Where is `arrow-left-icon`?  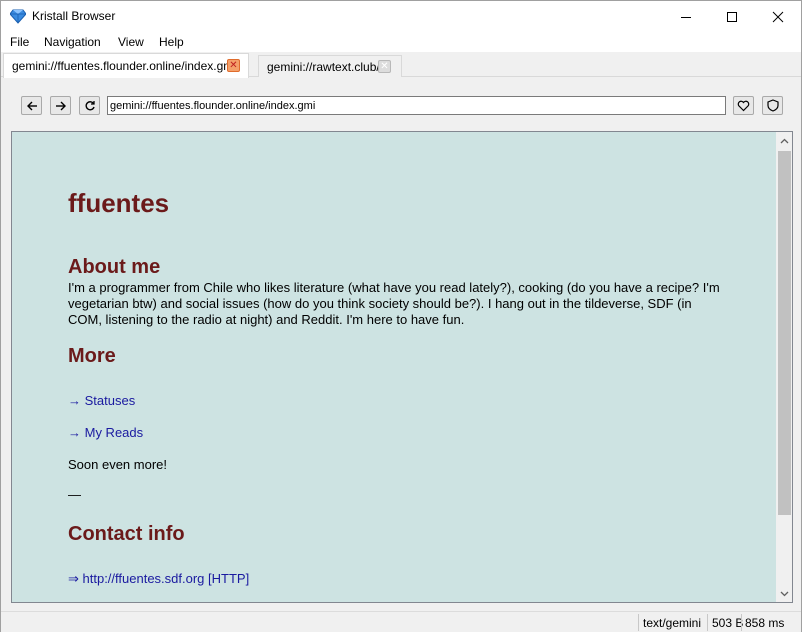 arrow-left-icon is located at coordinates (31, 105).